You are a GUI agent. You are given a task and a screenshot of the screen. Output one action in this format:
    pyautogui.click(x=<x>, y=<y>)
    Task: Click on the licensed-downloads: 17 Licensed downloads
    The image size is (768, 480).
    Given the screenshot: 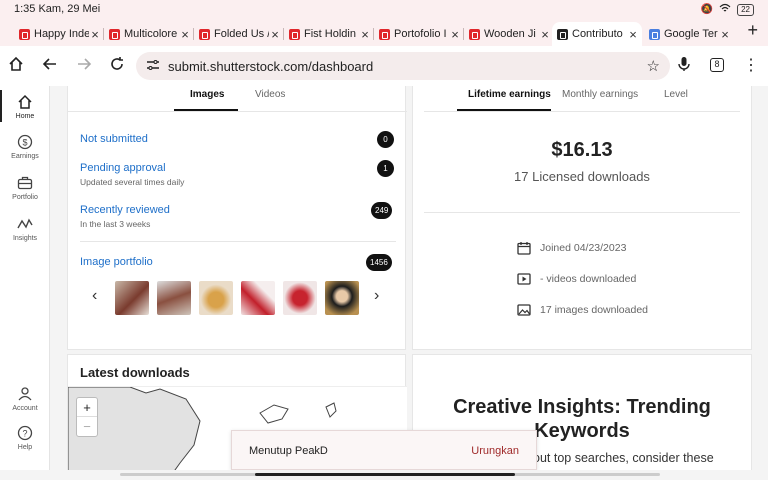 What is the action you would take?
    pyautogui.click(x=582, y=176)
    